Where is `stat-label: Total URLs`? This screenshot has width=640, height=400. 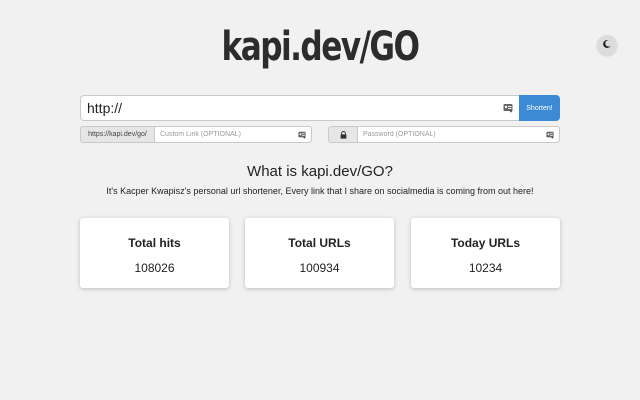 stat-label: Total URLs is located at coordinates (319, 243).